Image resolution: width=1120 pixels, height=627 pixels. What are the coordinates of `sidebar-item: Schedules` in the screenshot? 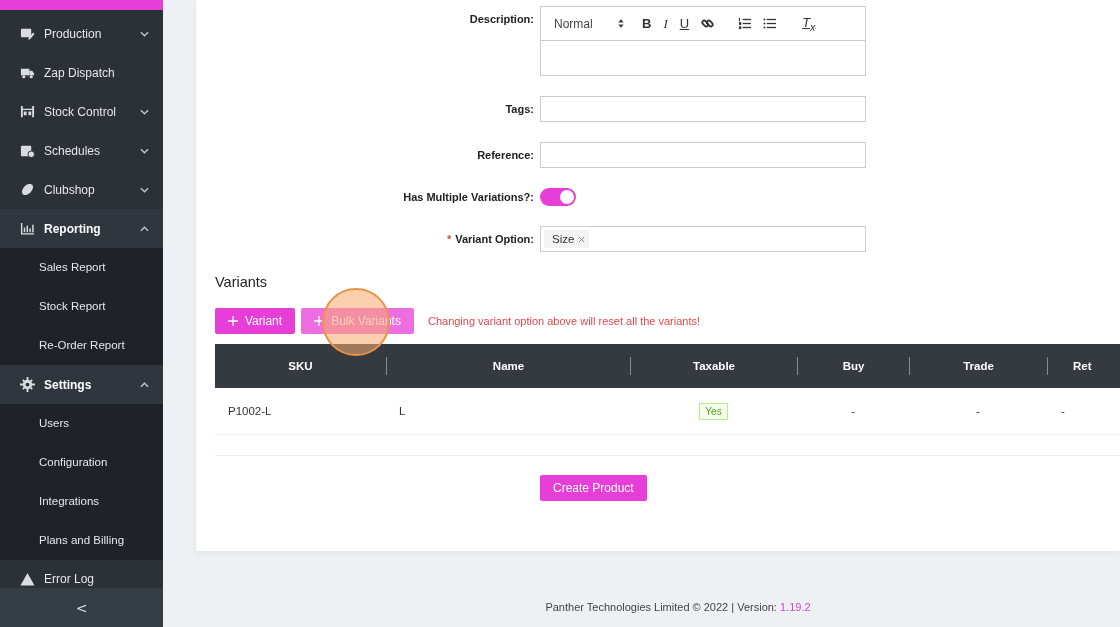 It's located at (81, 150).